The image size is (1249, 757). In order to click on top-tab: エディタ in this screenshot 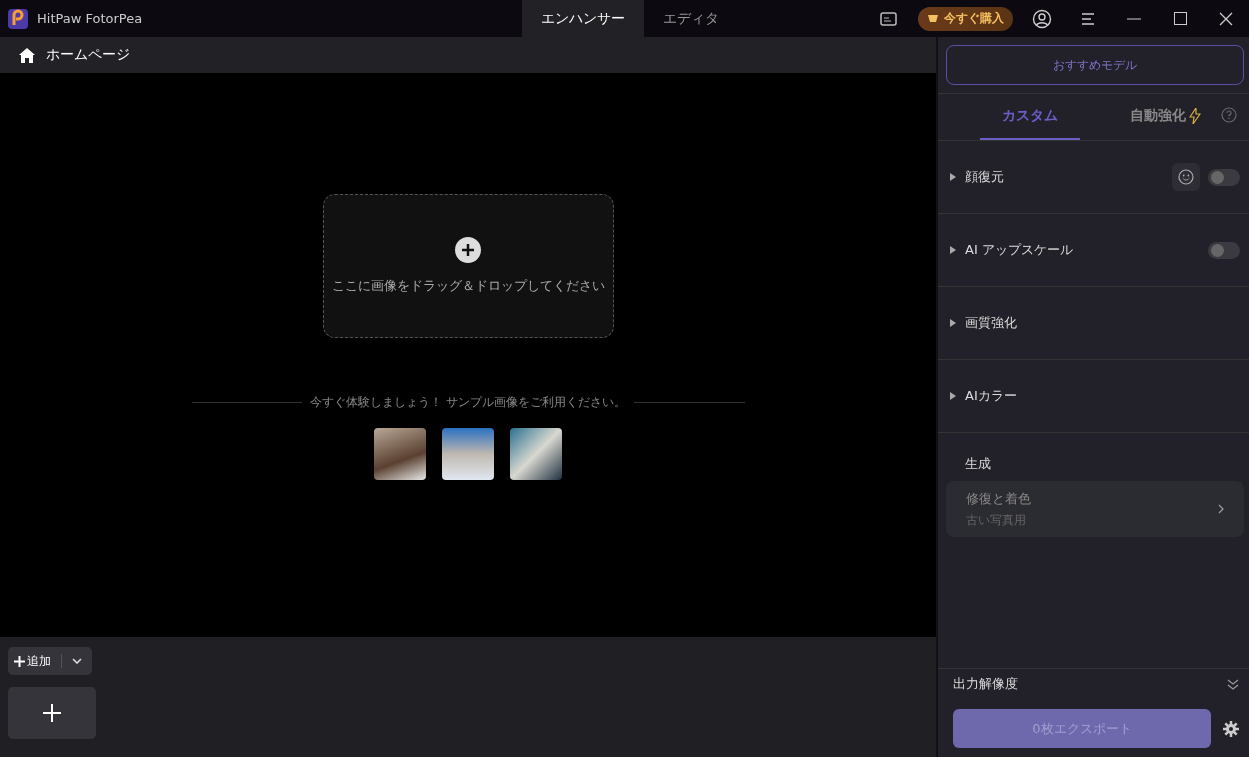, I will do `click(691, 18)`.